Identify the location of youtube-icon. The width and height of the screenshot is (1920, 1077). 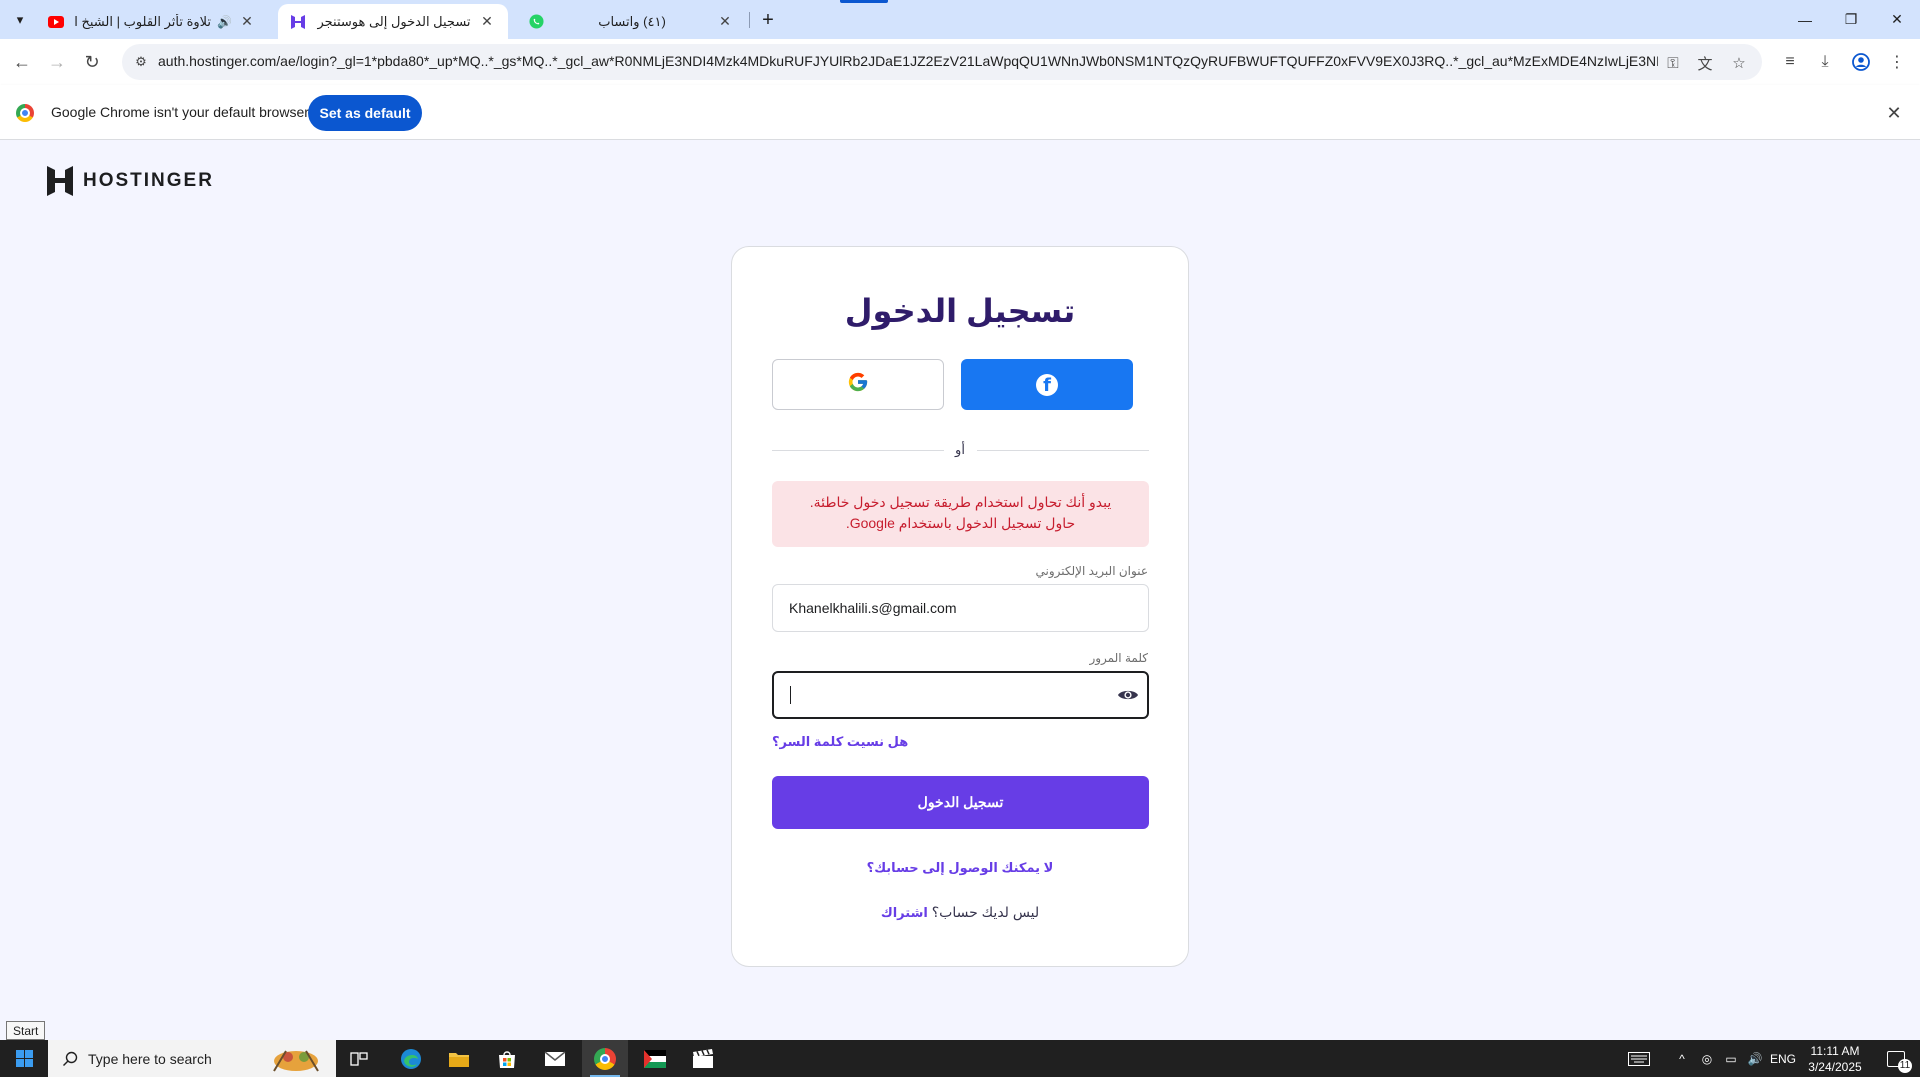
(56, 22).